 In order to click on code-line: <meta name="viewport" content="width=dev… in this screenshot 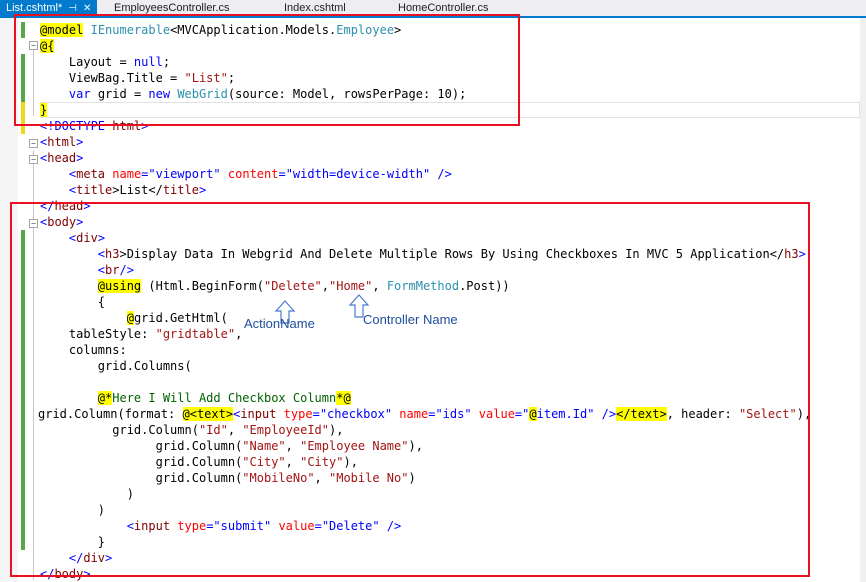, I will do `click(425, 174)`.